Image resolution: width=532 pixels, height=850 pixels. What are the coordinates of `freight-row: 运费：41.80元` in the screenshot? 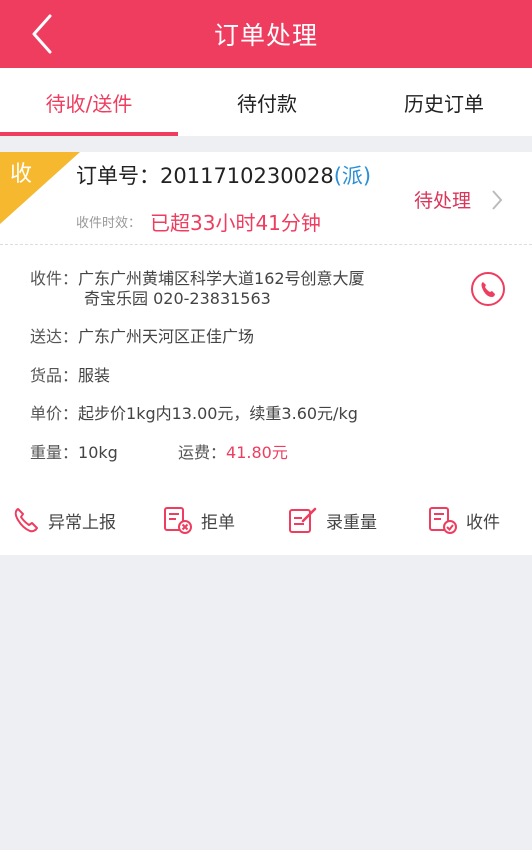 It's located at (233, 453).